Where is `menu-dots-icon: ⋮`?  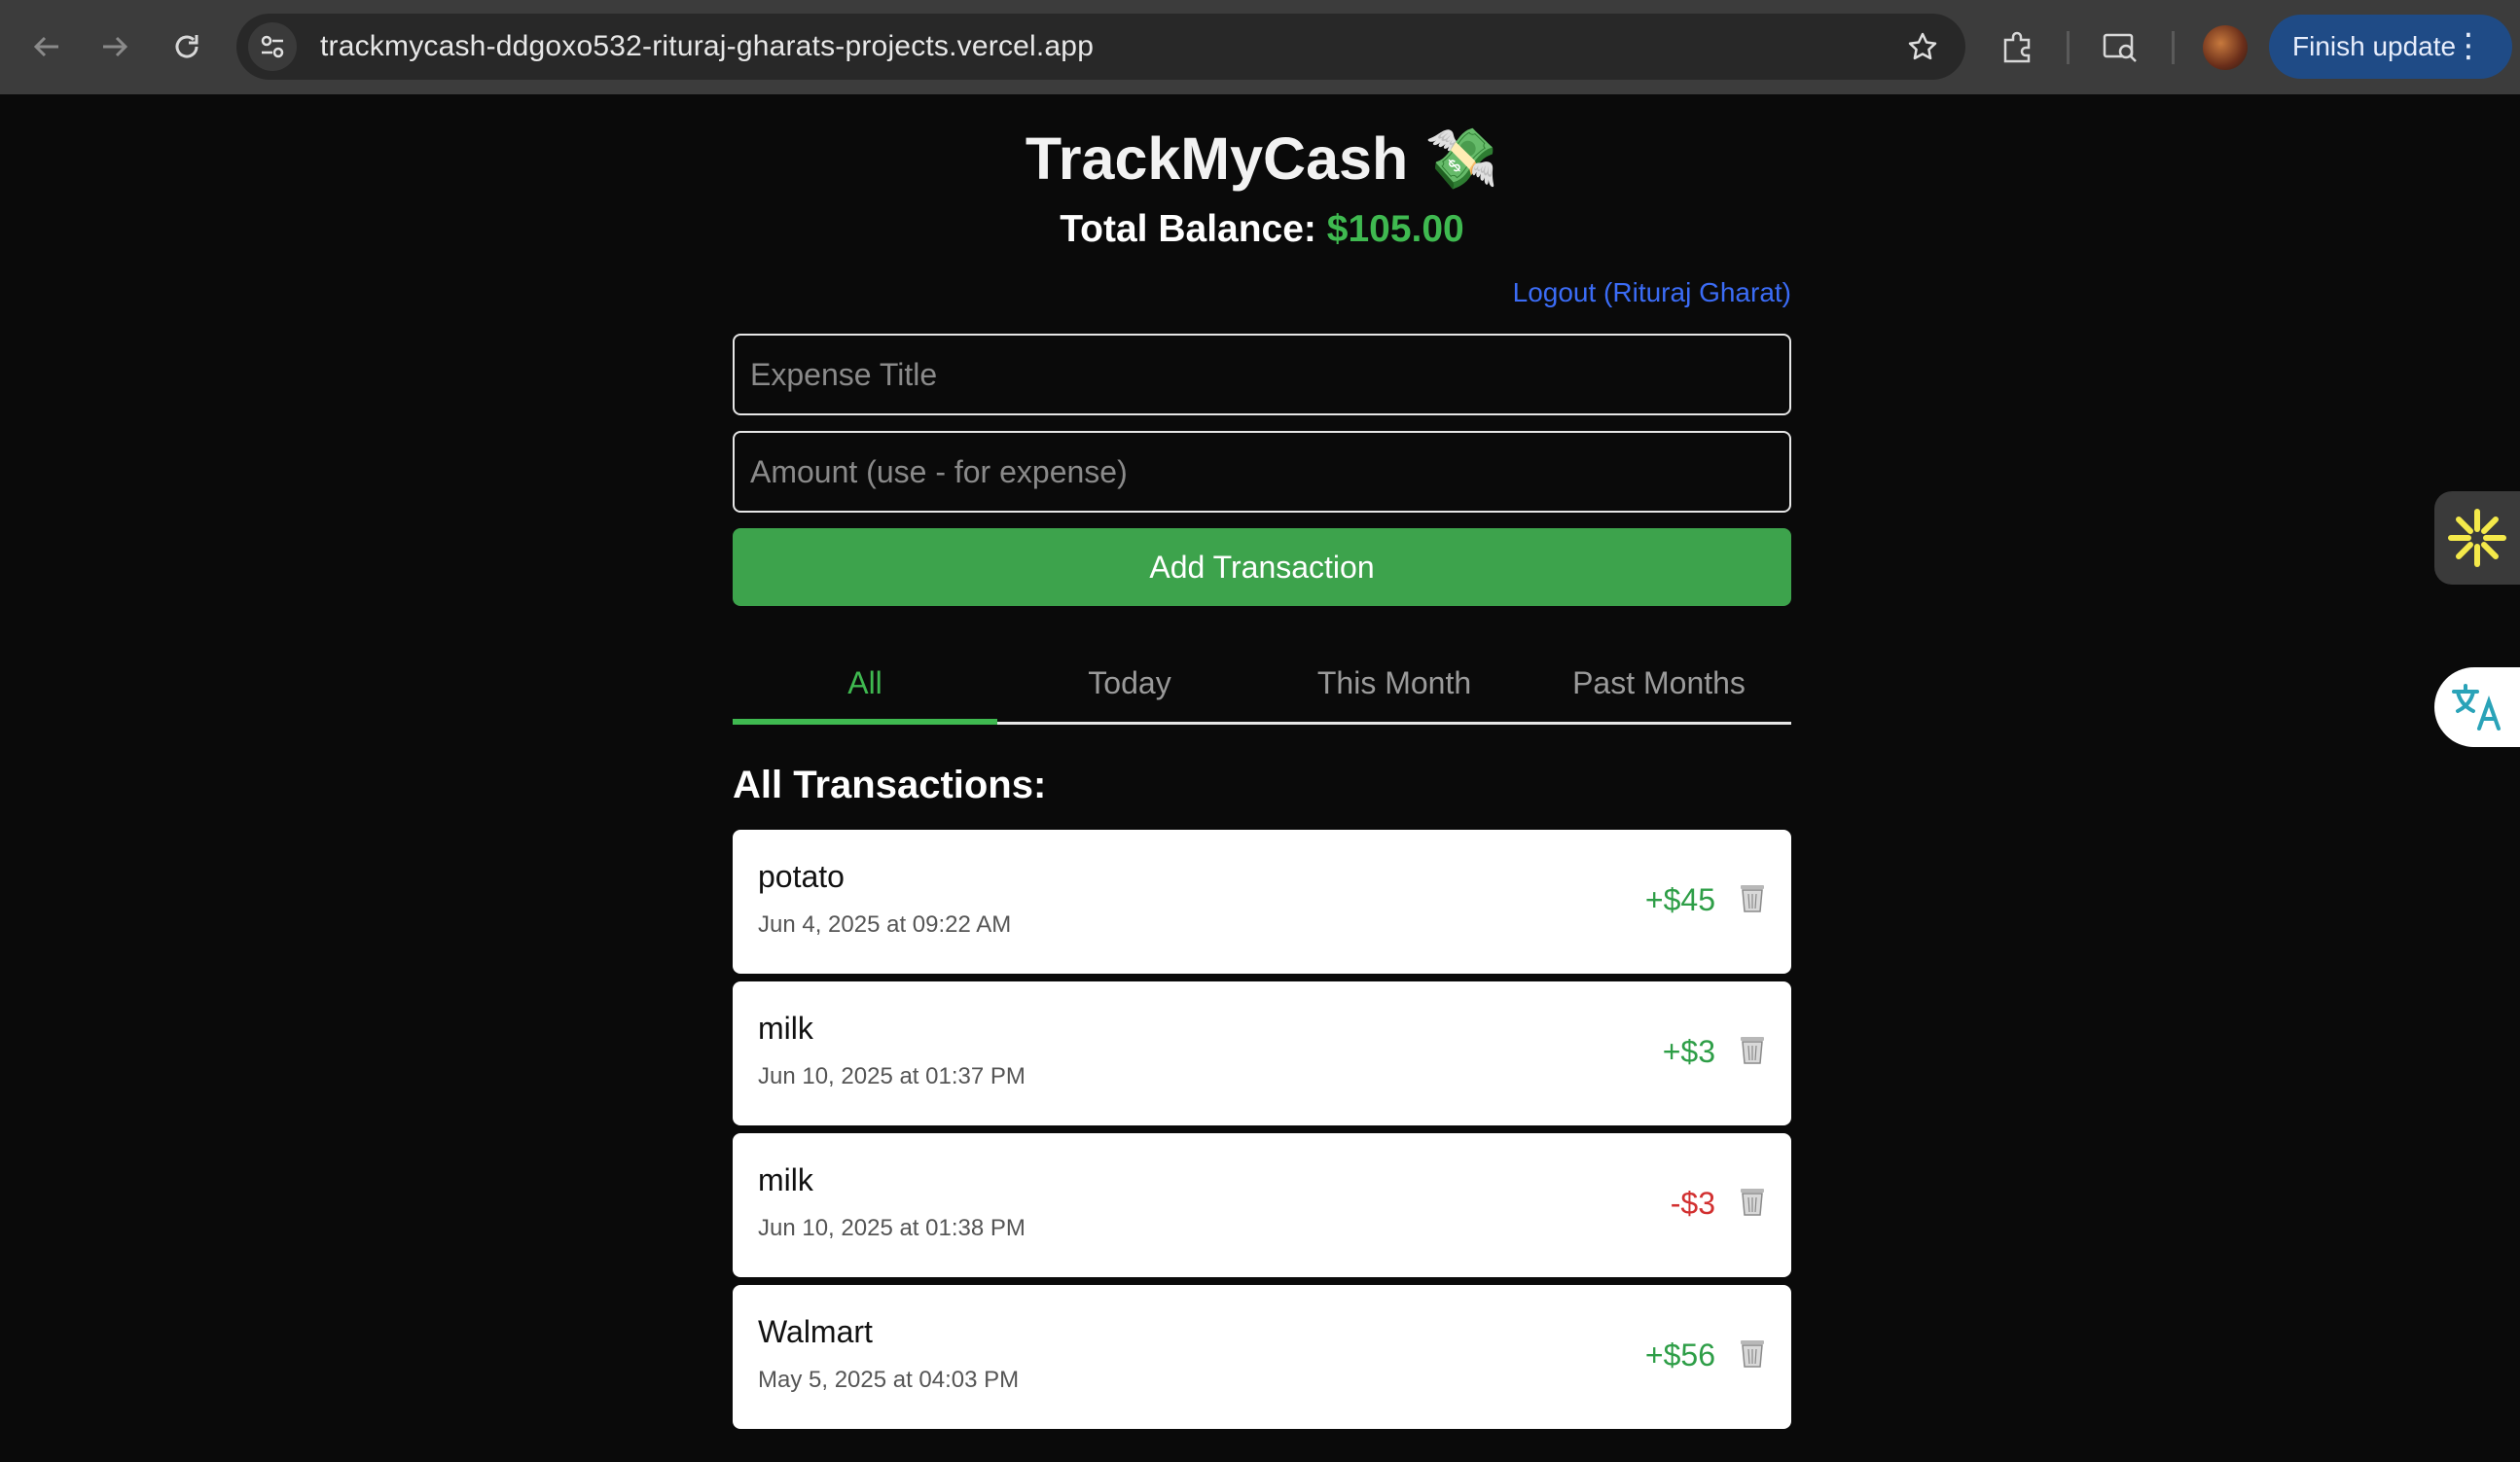 menu-dots-icon: ⋮ is located at coordinates (2468, 45).